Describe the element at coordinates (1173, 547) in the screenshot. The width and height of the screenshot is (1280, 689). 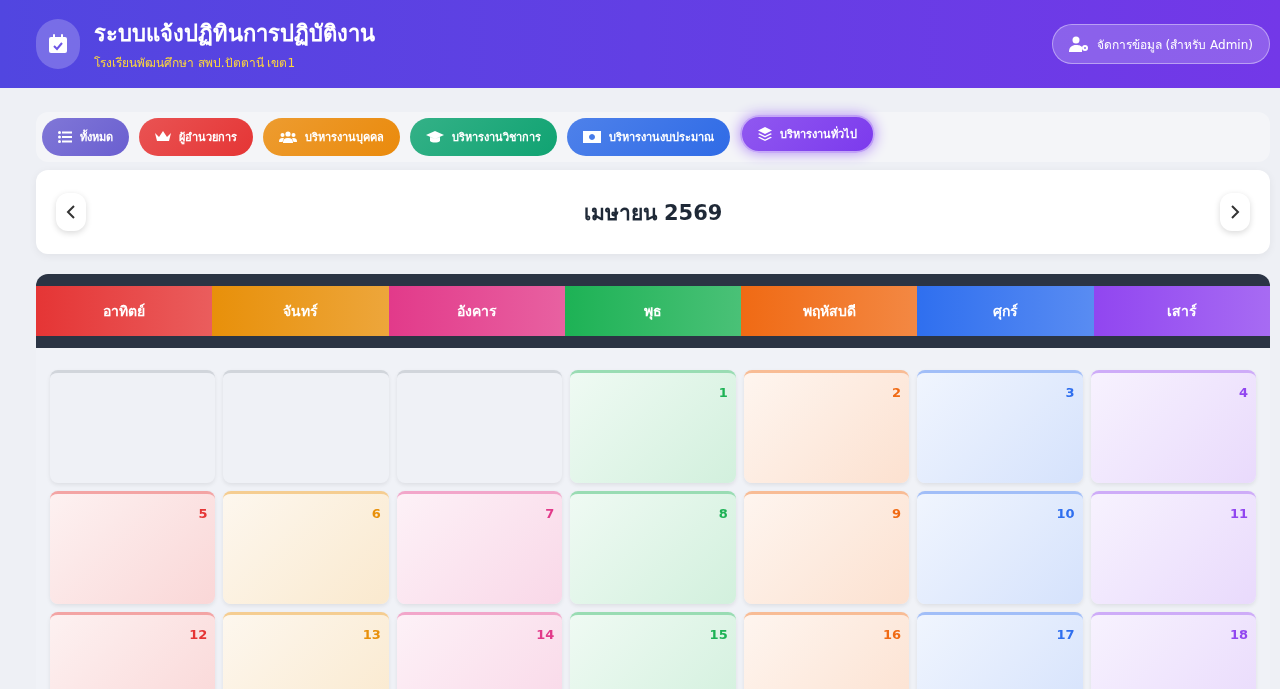
I see `day-cell: 11` at that location.